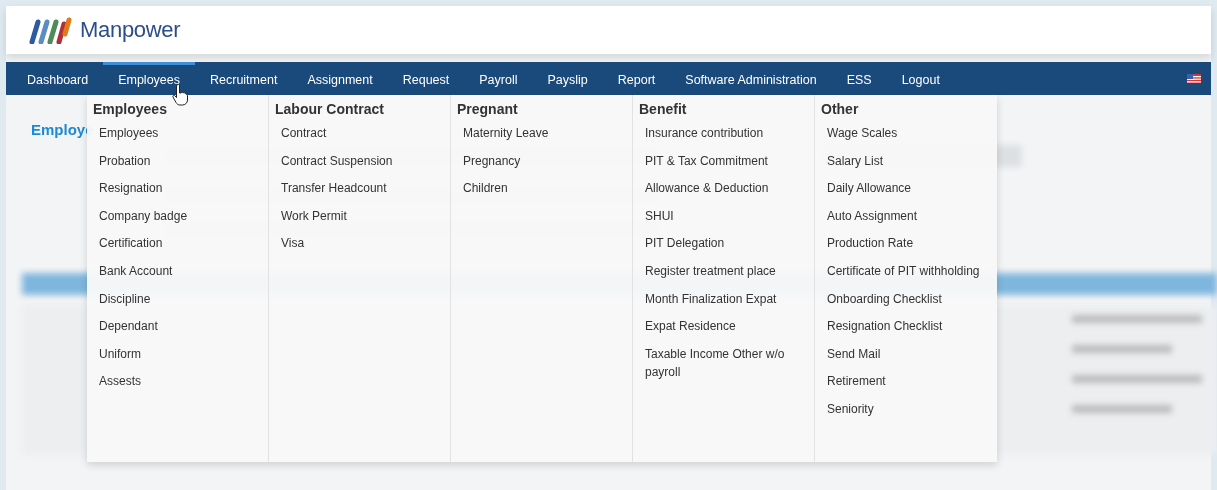 The height and width of the screenshot is (490, 1217). I want to click on menu-item: Employees, so click(177, 138).